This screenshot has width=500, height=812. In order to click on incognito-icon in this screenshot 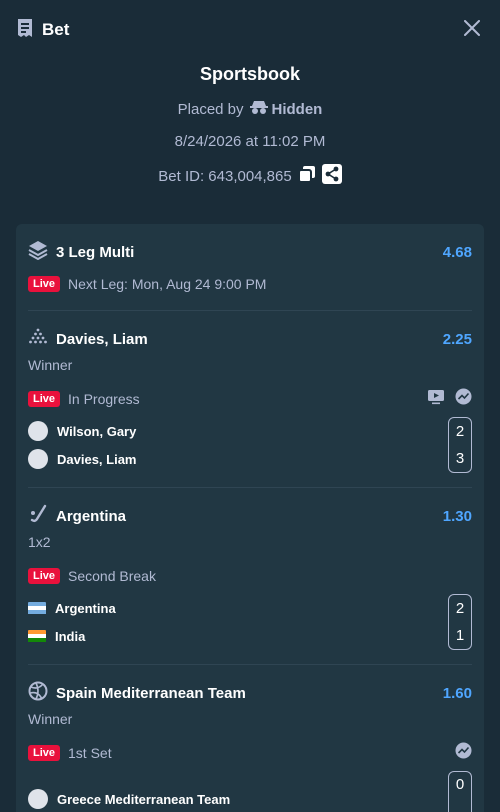, I will do `click(258, 109)`.